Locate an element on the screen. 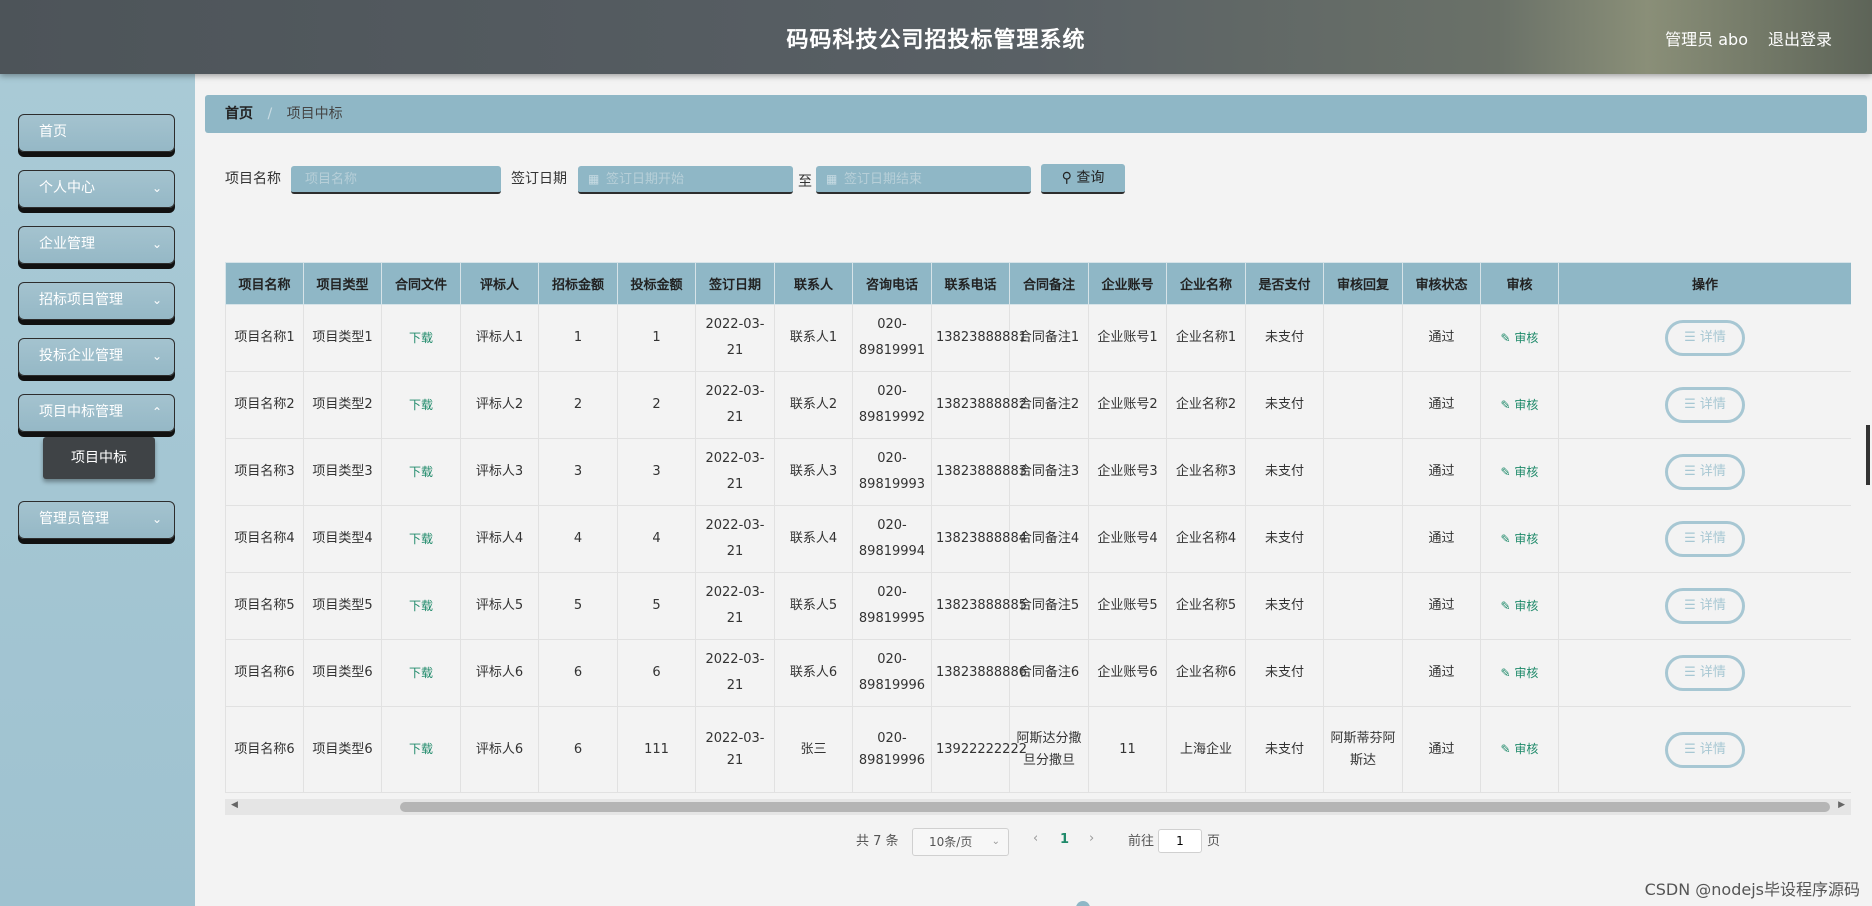 The image size is (1872, 906). scrollbar-thumb is located at coordinates (1115, 807).